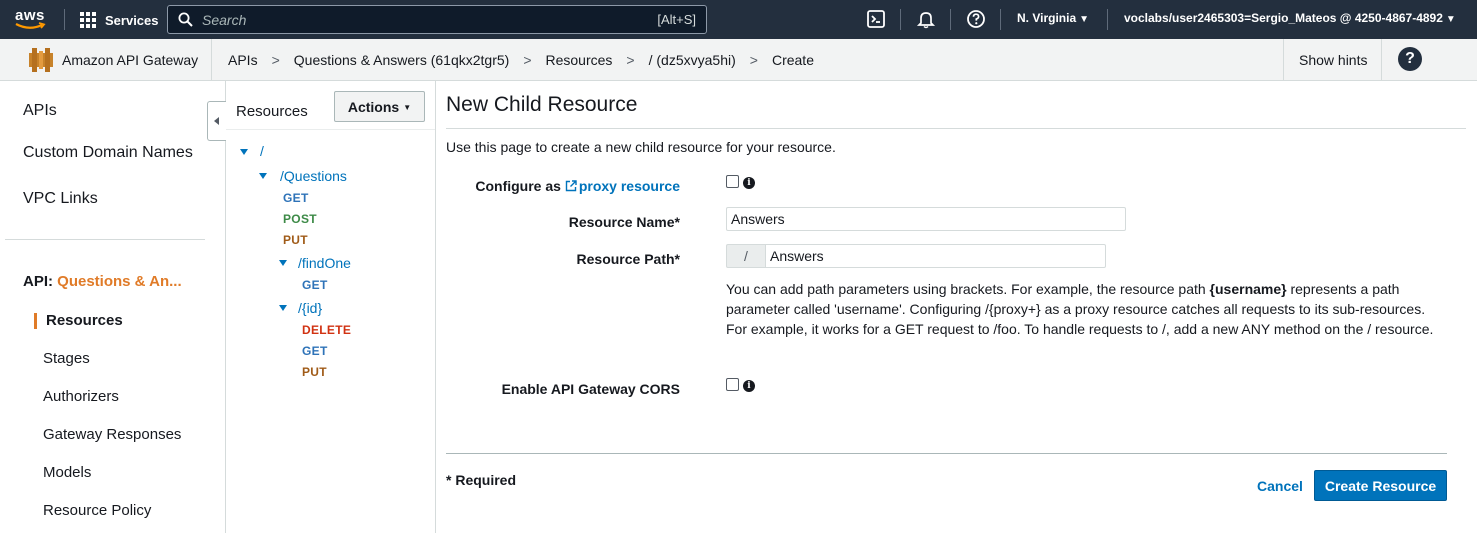  Describe the element at coordinates (624, 222) in the screenshot. I see `resource-name-label: Resource Name*` at that location.